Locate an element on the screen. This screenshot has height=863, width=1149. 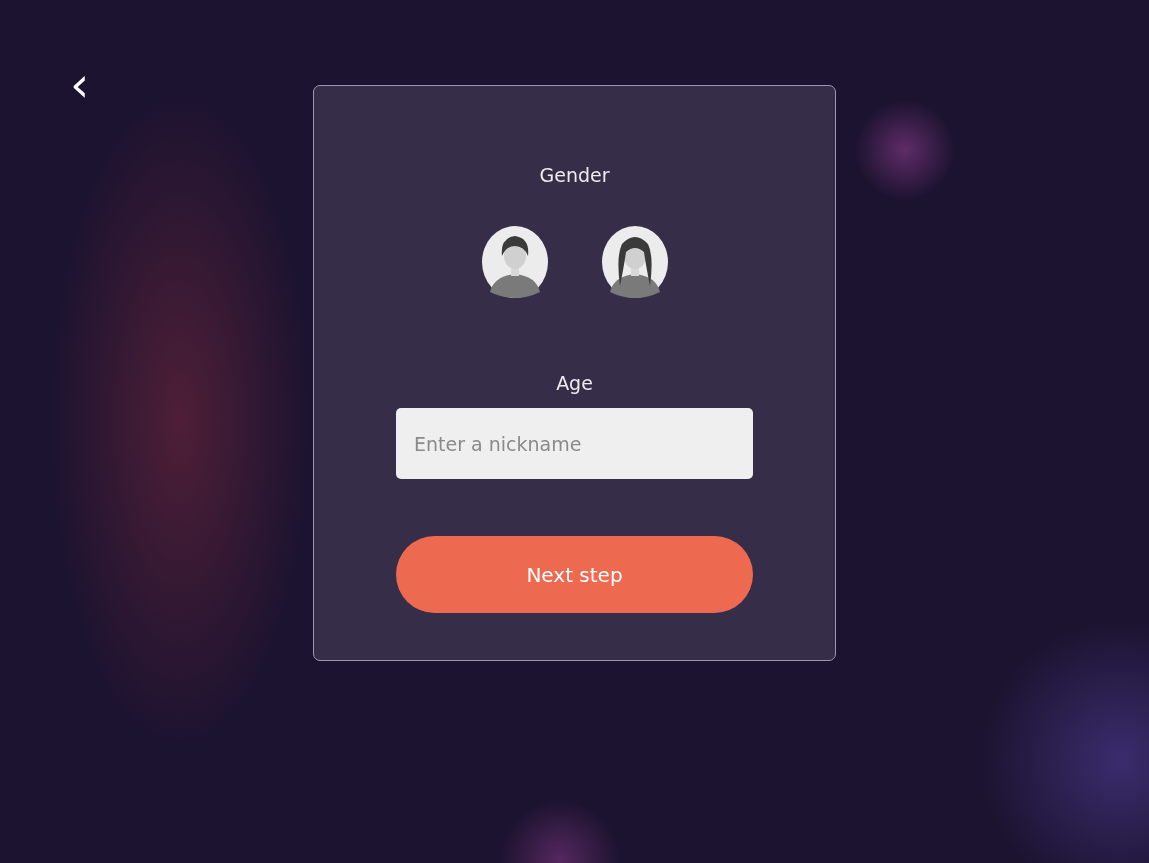
age-label: Age is located at coordinates (574, 383).